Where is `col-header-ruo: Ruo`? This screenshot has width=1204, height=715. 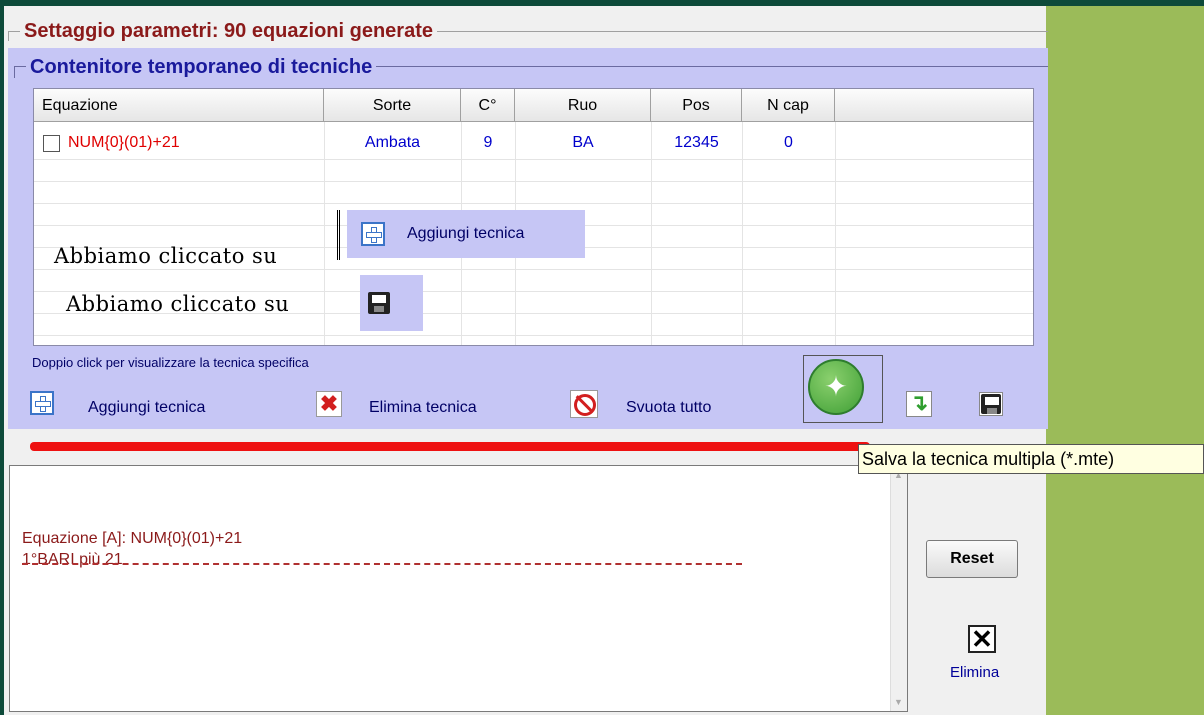
col-header-ruo: Ruo is located at coordinates (583, 105).